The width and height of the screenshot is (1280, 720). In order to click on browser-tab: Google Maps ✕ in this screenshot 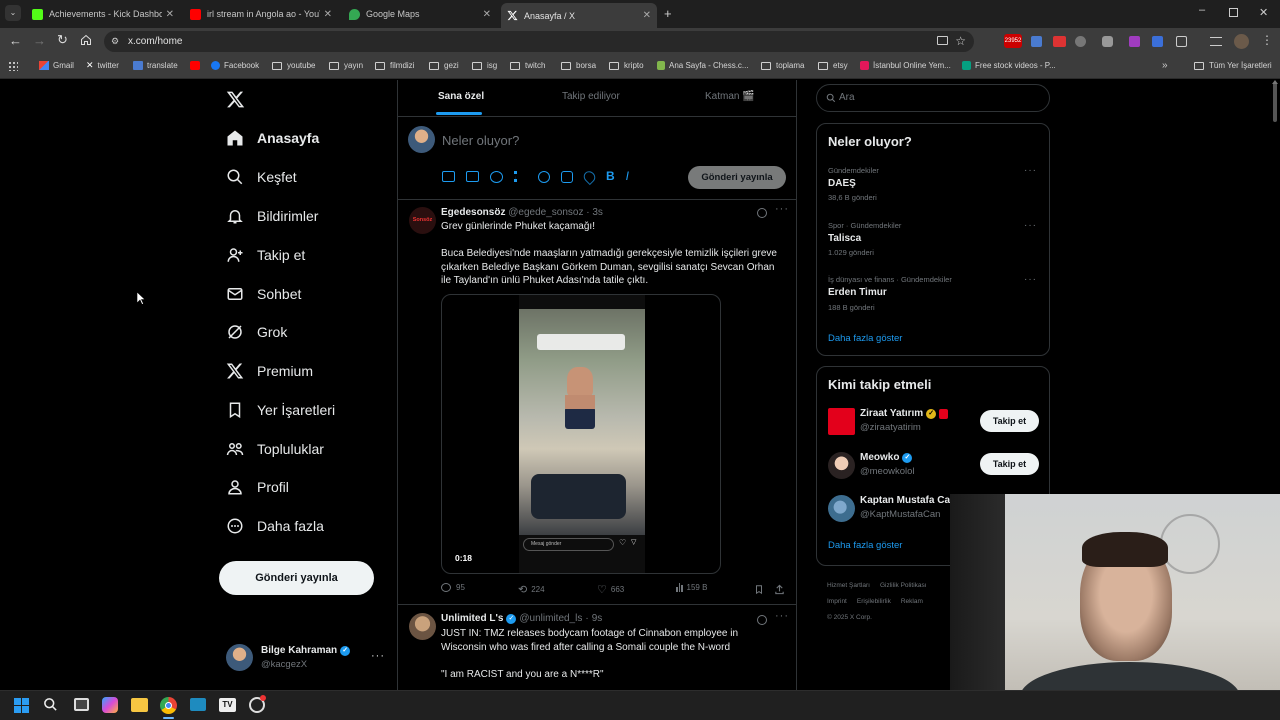, I will do `click(420, 14)`.